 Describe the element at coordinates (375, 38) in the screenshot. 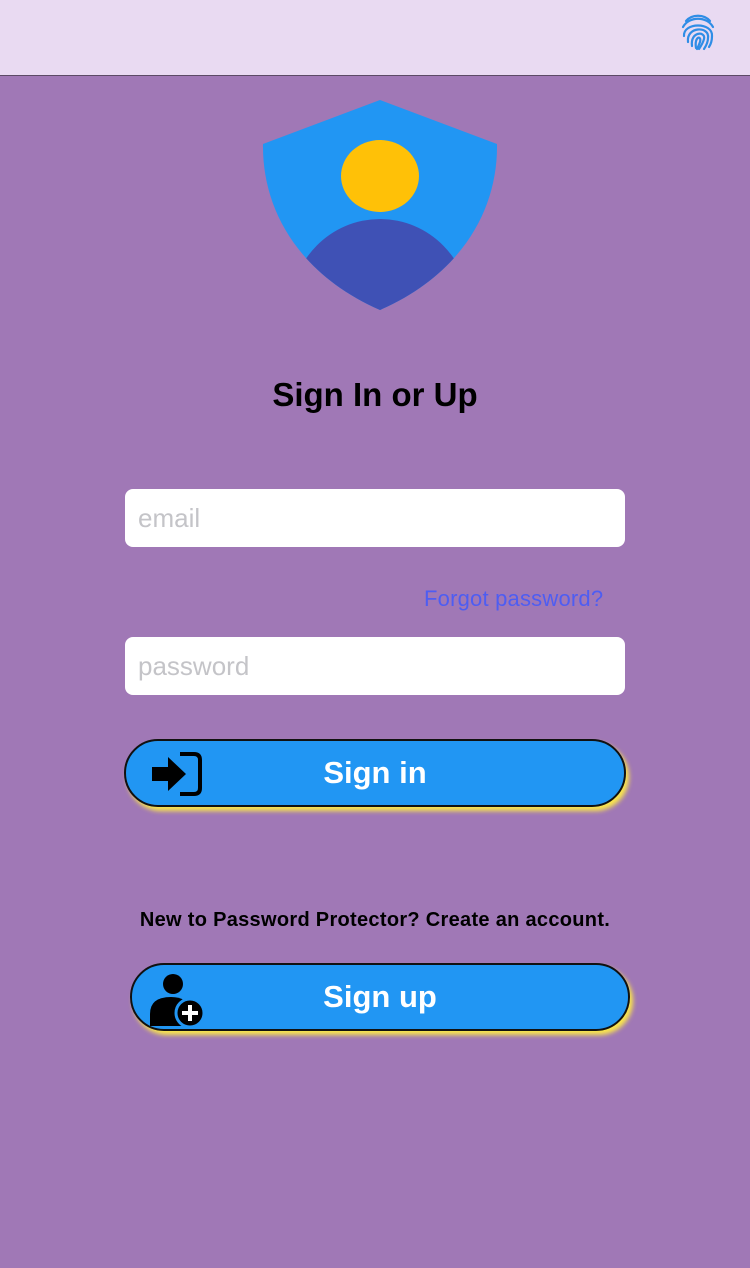

I see `top-bar` at that location.